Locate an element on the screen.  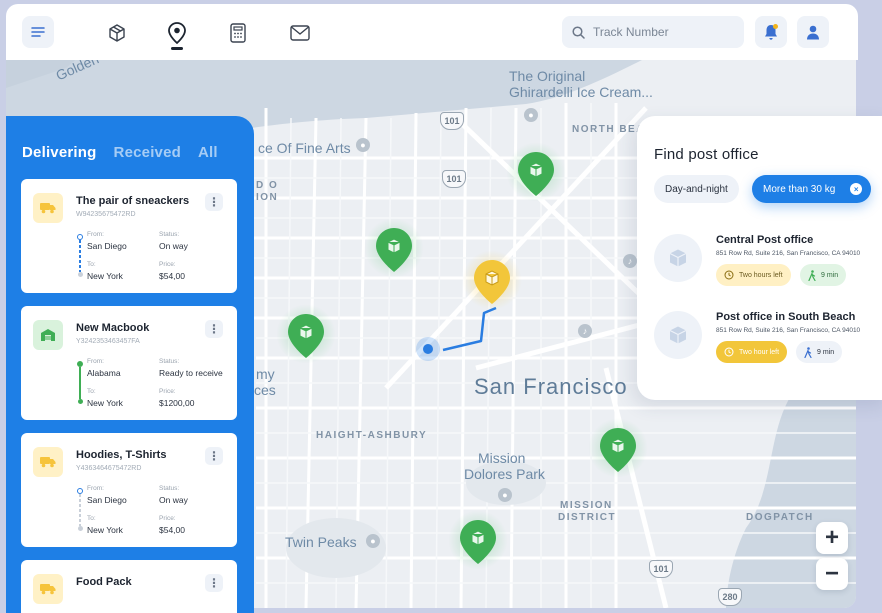
bell-icon is located at coordinates (771, 32).